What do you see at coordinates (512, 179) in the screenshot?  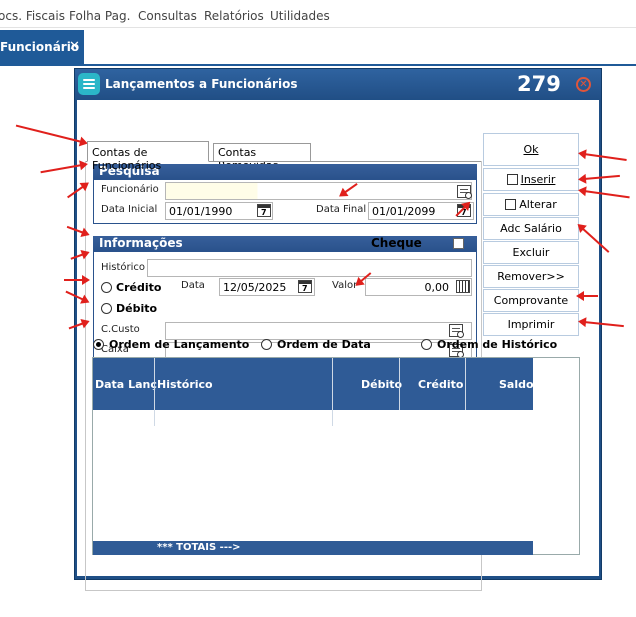 I see `insert-icon` at bounding box center [512, 179].